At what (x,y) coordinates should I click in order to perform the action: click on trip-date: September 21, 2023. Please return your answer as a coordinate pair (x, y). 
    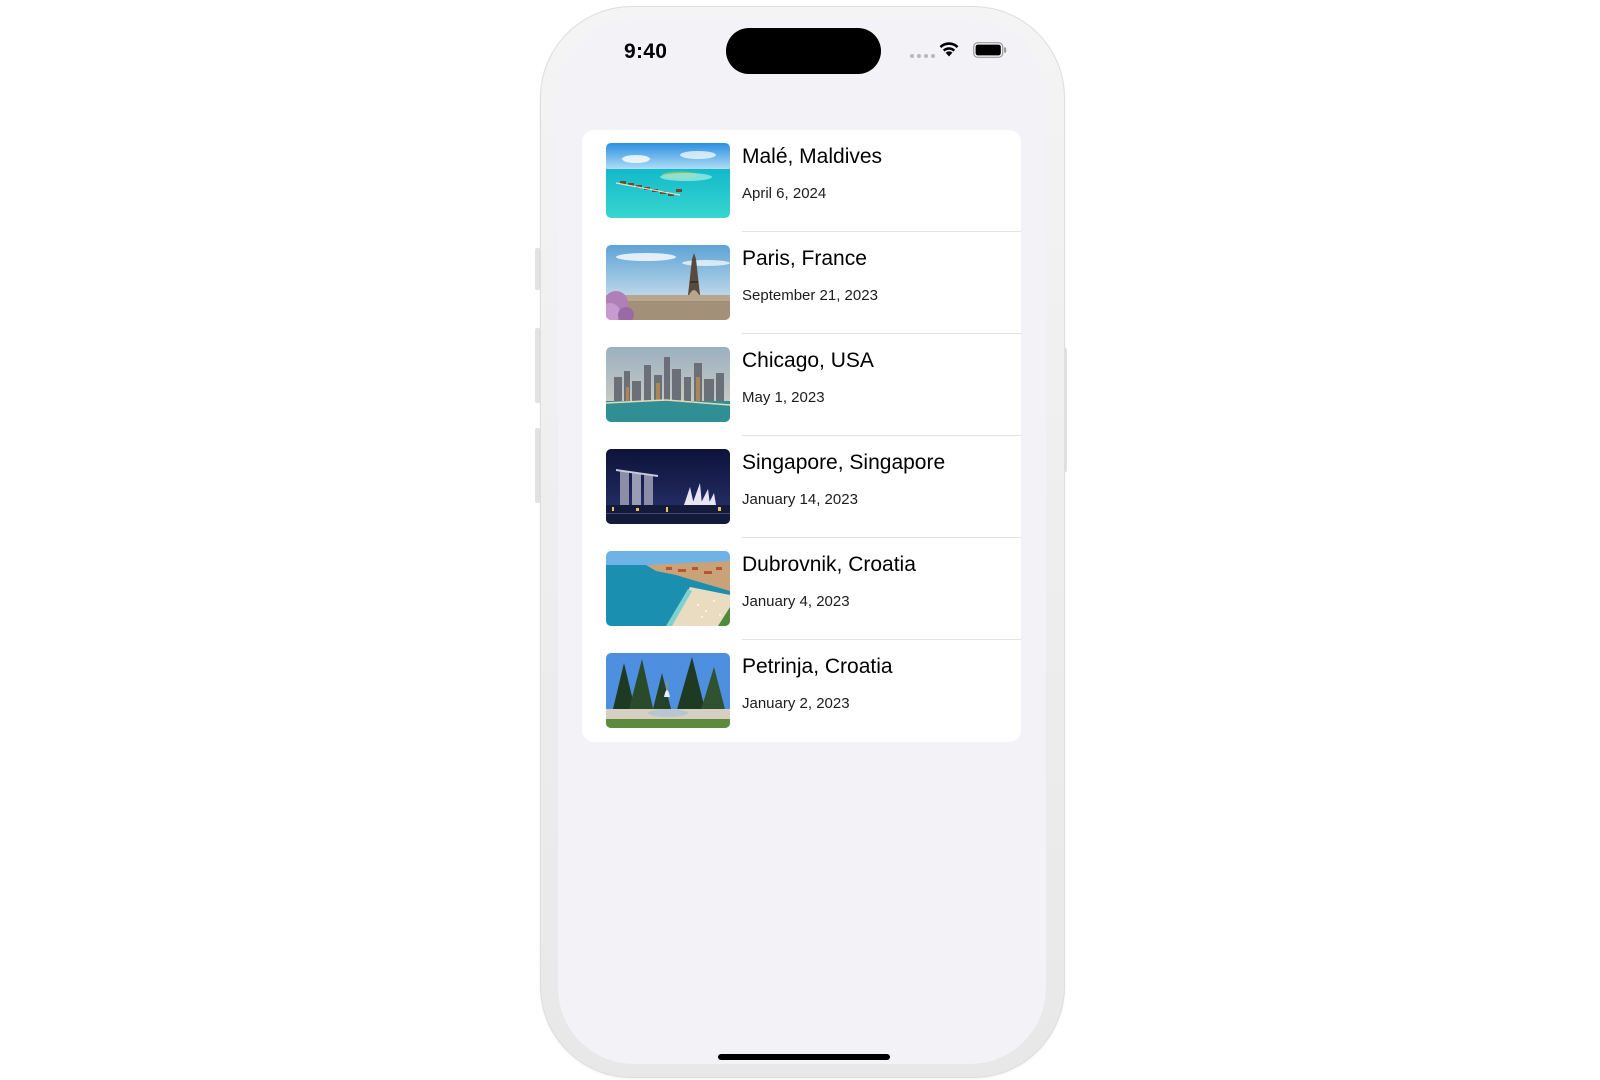
    Looking at the image, I should click on (810, 295).